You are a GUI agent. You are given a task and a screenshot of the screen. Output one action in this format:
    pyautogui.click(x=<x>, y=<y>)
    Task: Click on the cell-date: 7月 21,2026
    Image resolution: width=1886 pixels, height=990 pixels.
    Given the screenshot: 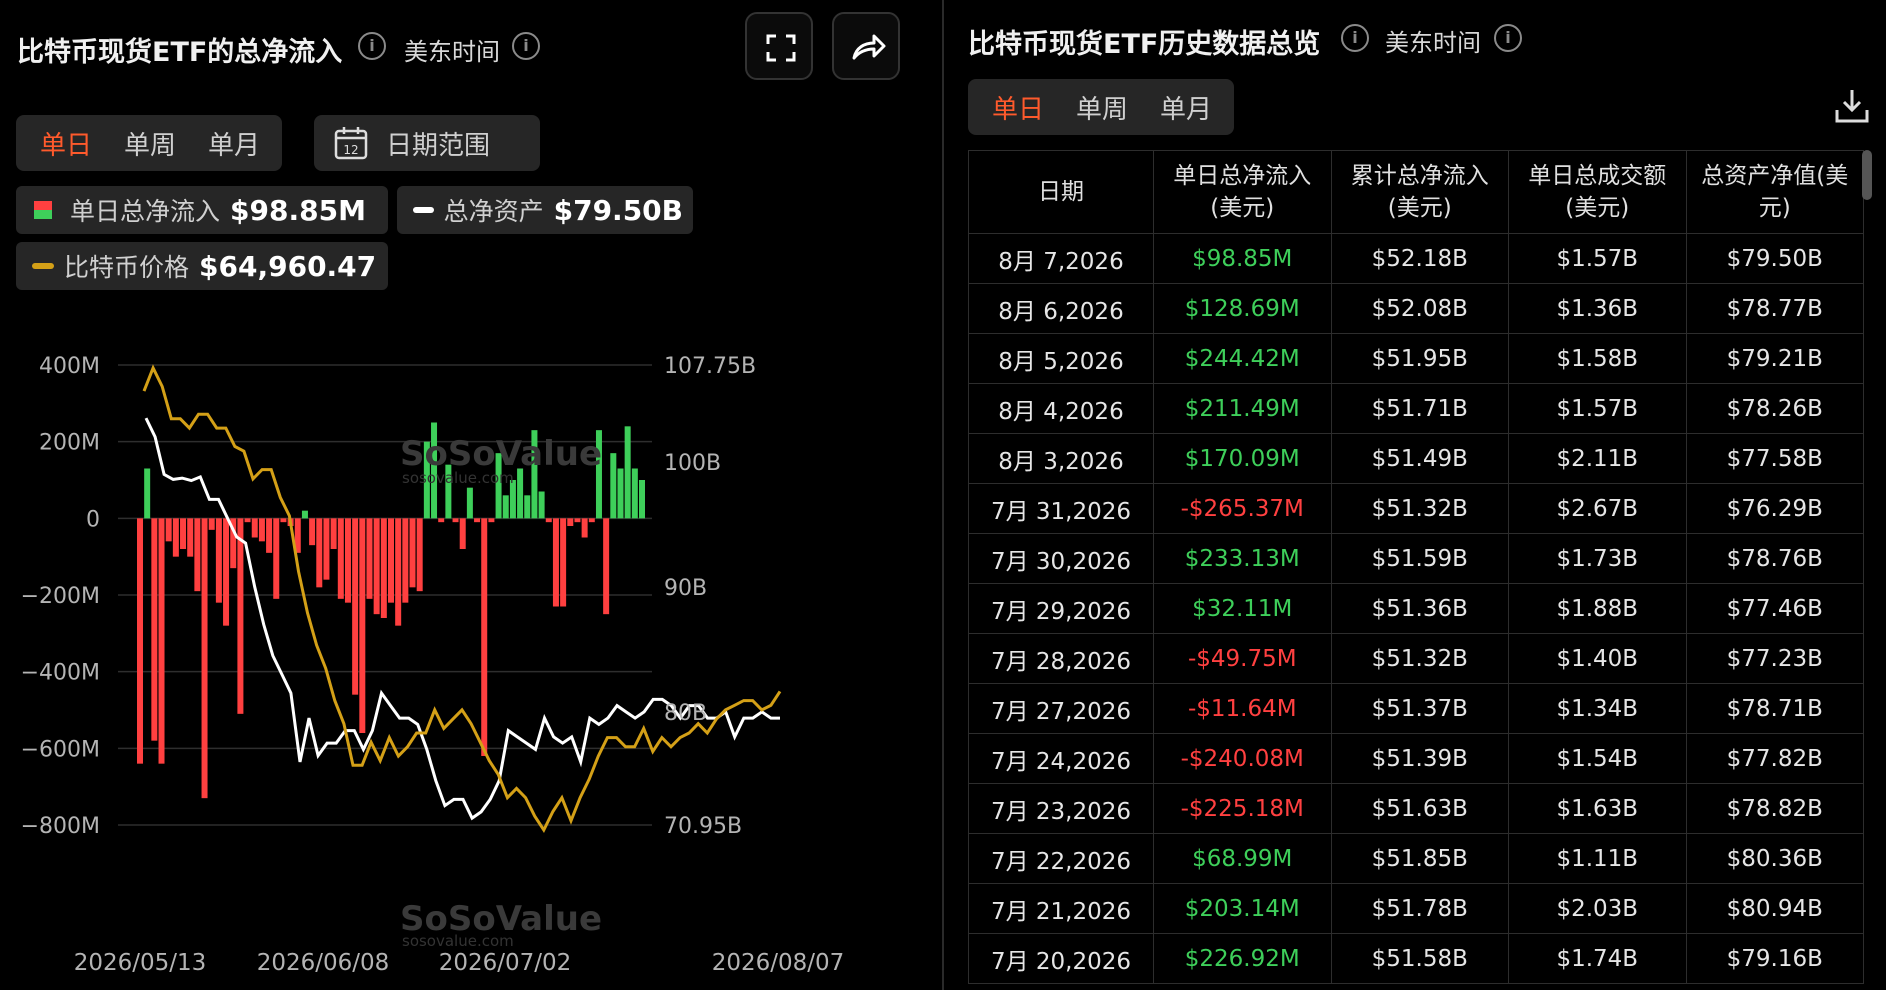 What is the action you would take?
    pyautogui.click(x=1061, y=908)
    